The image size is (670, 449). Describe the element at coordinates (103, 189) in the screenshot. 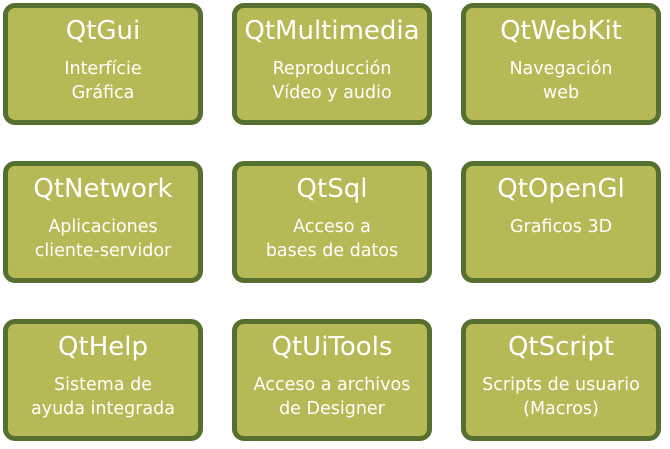

I see `module-title: QtNetwork` at that location.